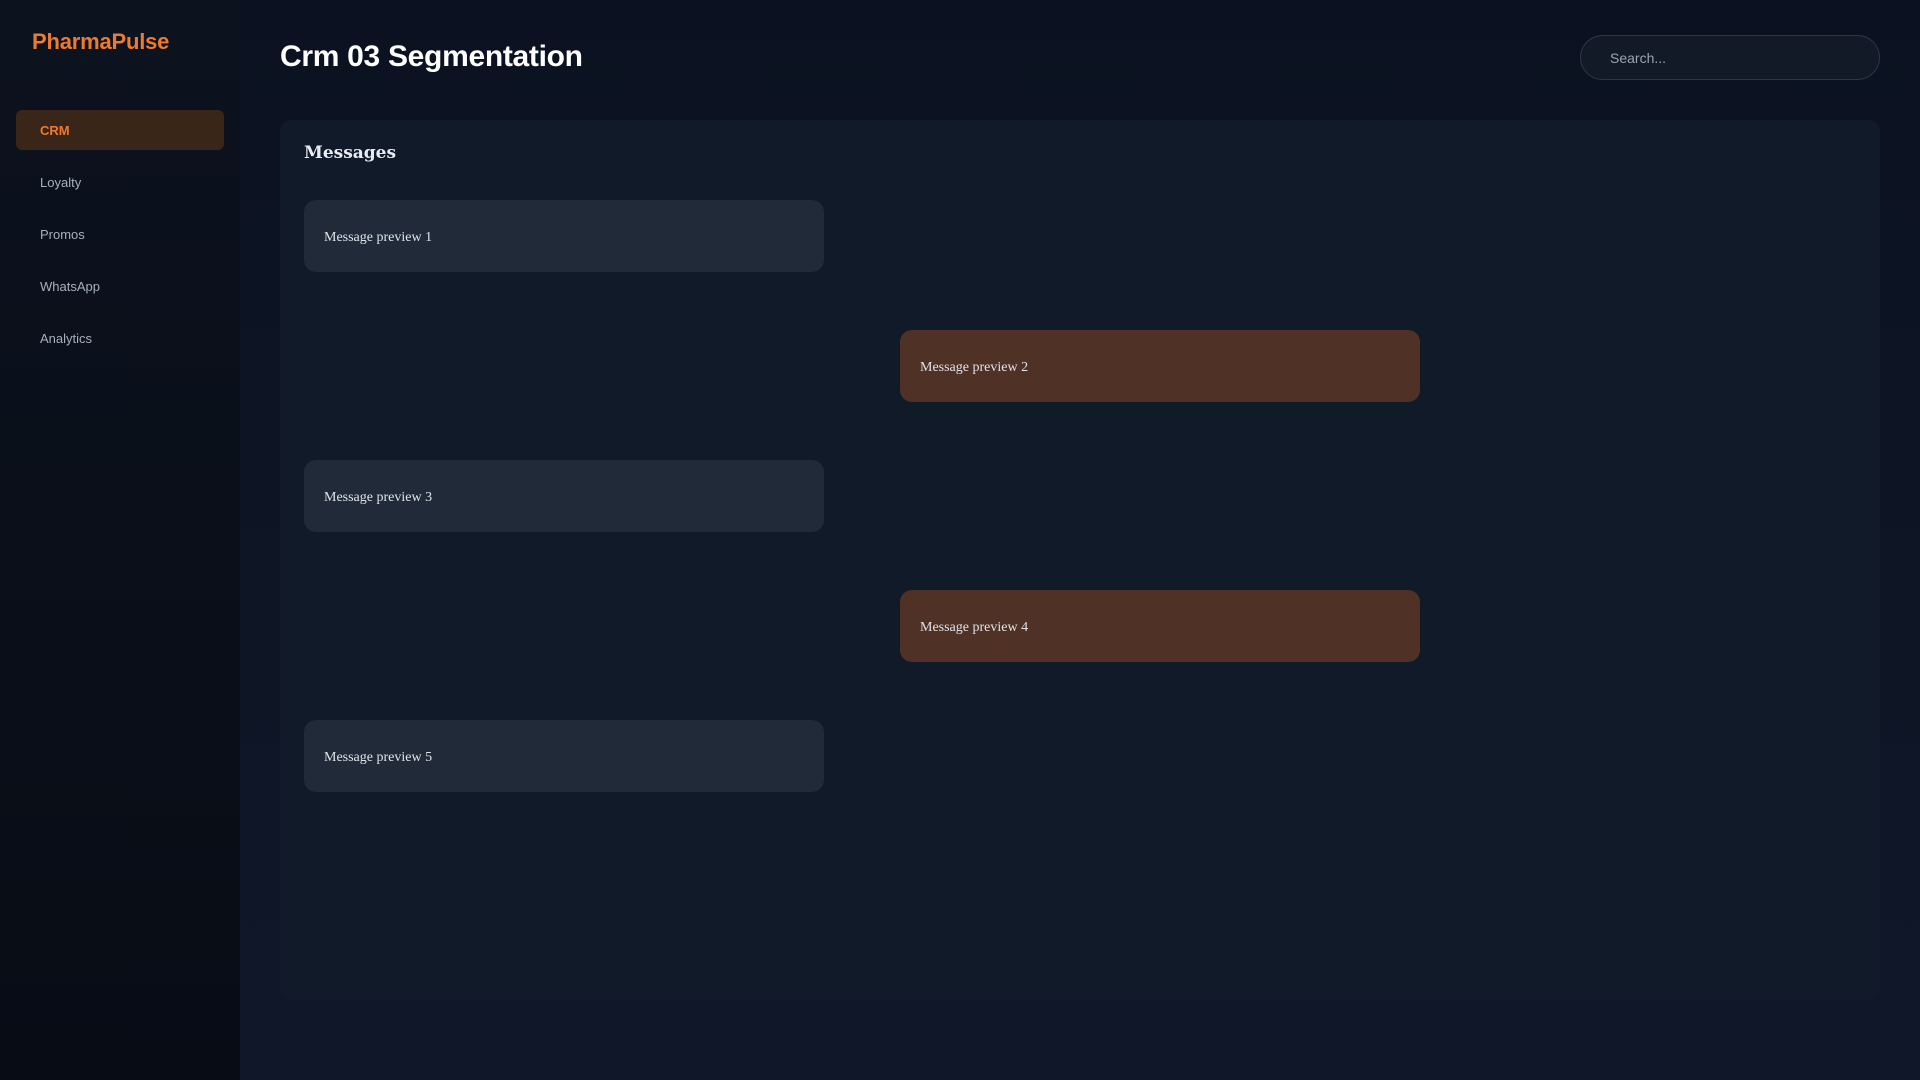 The height and width of the screenshot is (1080, 1920). I want to click on sidebar-item-loyalty: Loyalty, so click(120, 182).